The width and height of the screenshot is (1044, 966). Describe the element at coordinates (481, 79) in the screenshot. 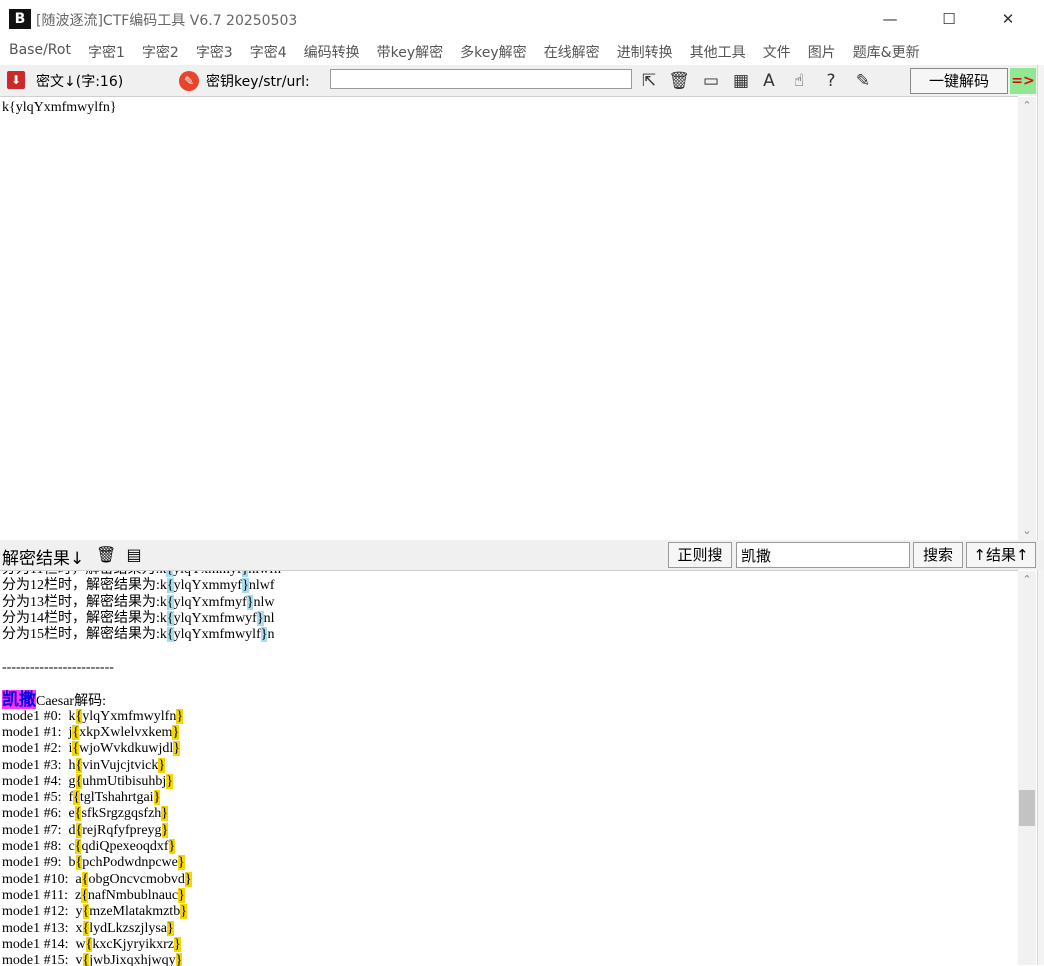

I see `key-input` at that location.